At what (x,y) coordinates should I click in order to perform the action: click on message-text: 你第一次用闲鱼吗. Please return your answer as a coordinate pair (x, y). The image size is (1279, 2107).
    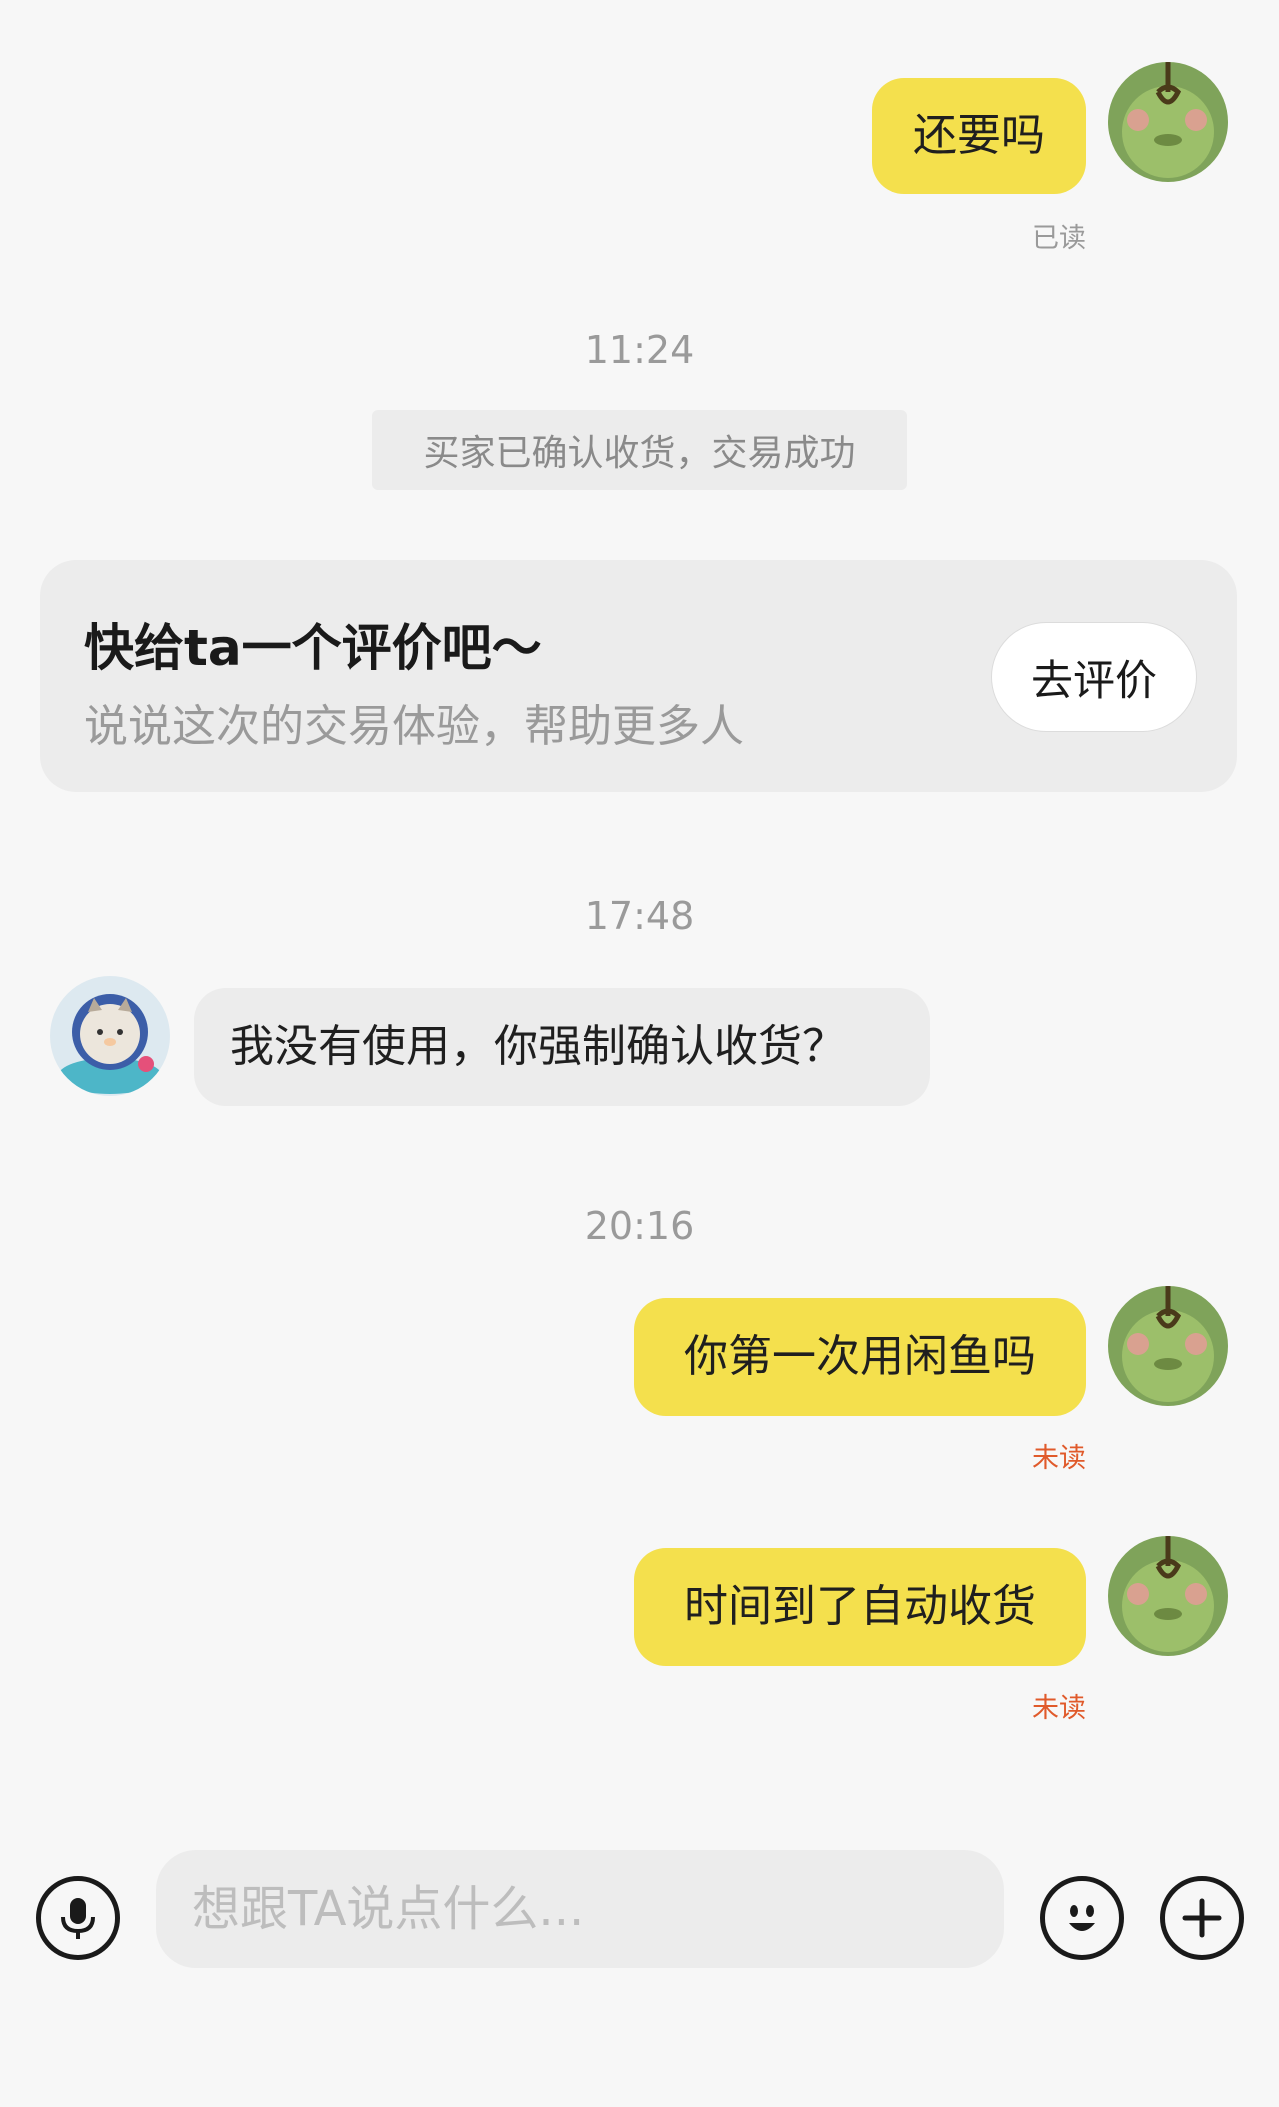
    Looking at the image, I should click on (860, 1356).